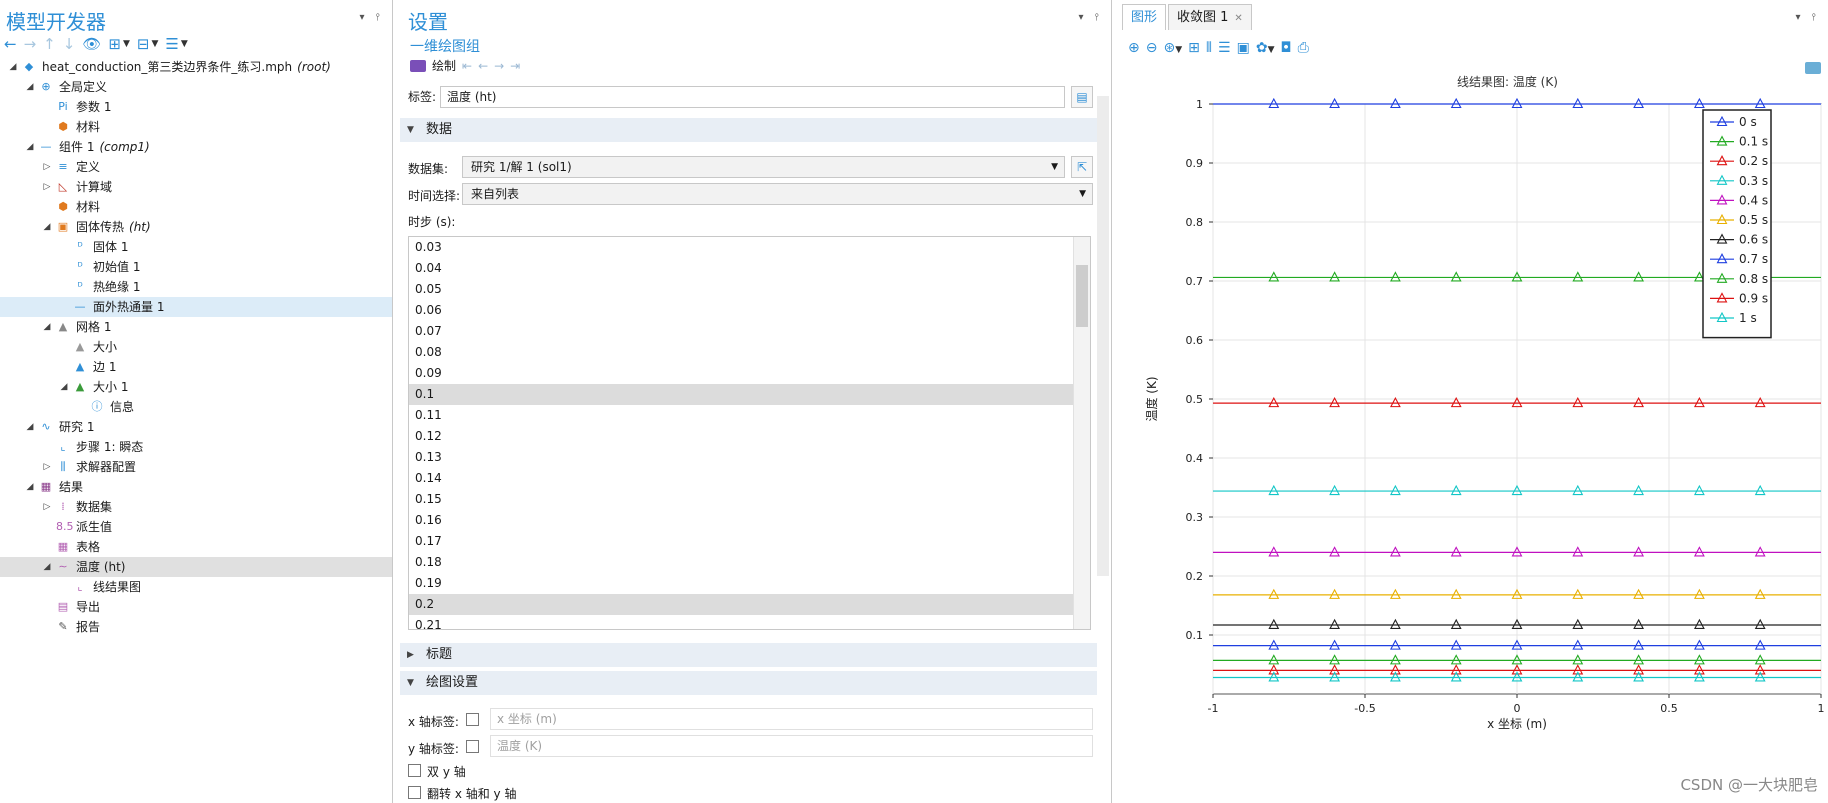 The image size is (1828, 803). I want to click on tree-node: ◢ — 组件 1 (comp1), so click(196, 147).